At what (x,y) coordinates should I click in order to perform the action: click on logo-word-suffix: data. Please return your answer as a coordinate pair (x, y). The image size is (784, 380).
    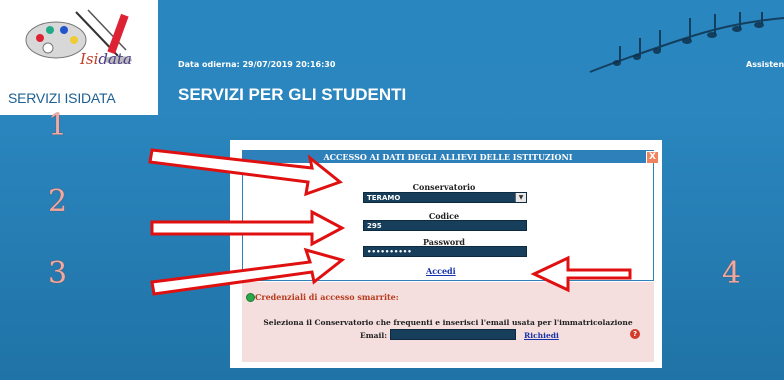
    Looking at the image, I should click on (115, 59).